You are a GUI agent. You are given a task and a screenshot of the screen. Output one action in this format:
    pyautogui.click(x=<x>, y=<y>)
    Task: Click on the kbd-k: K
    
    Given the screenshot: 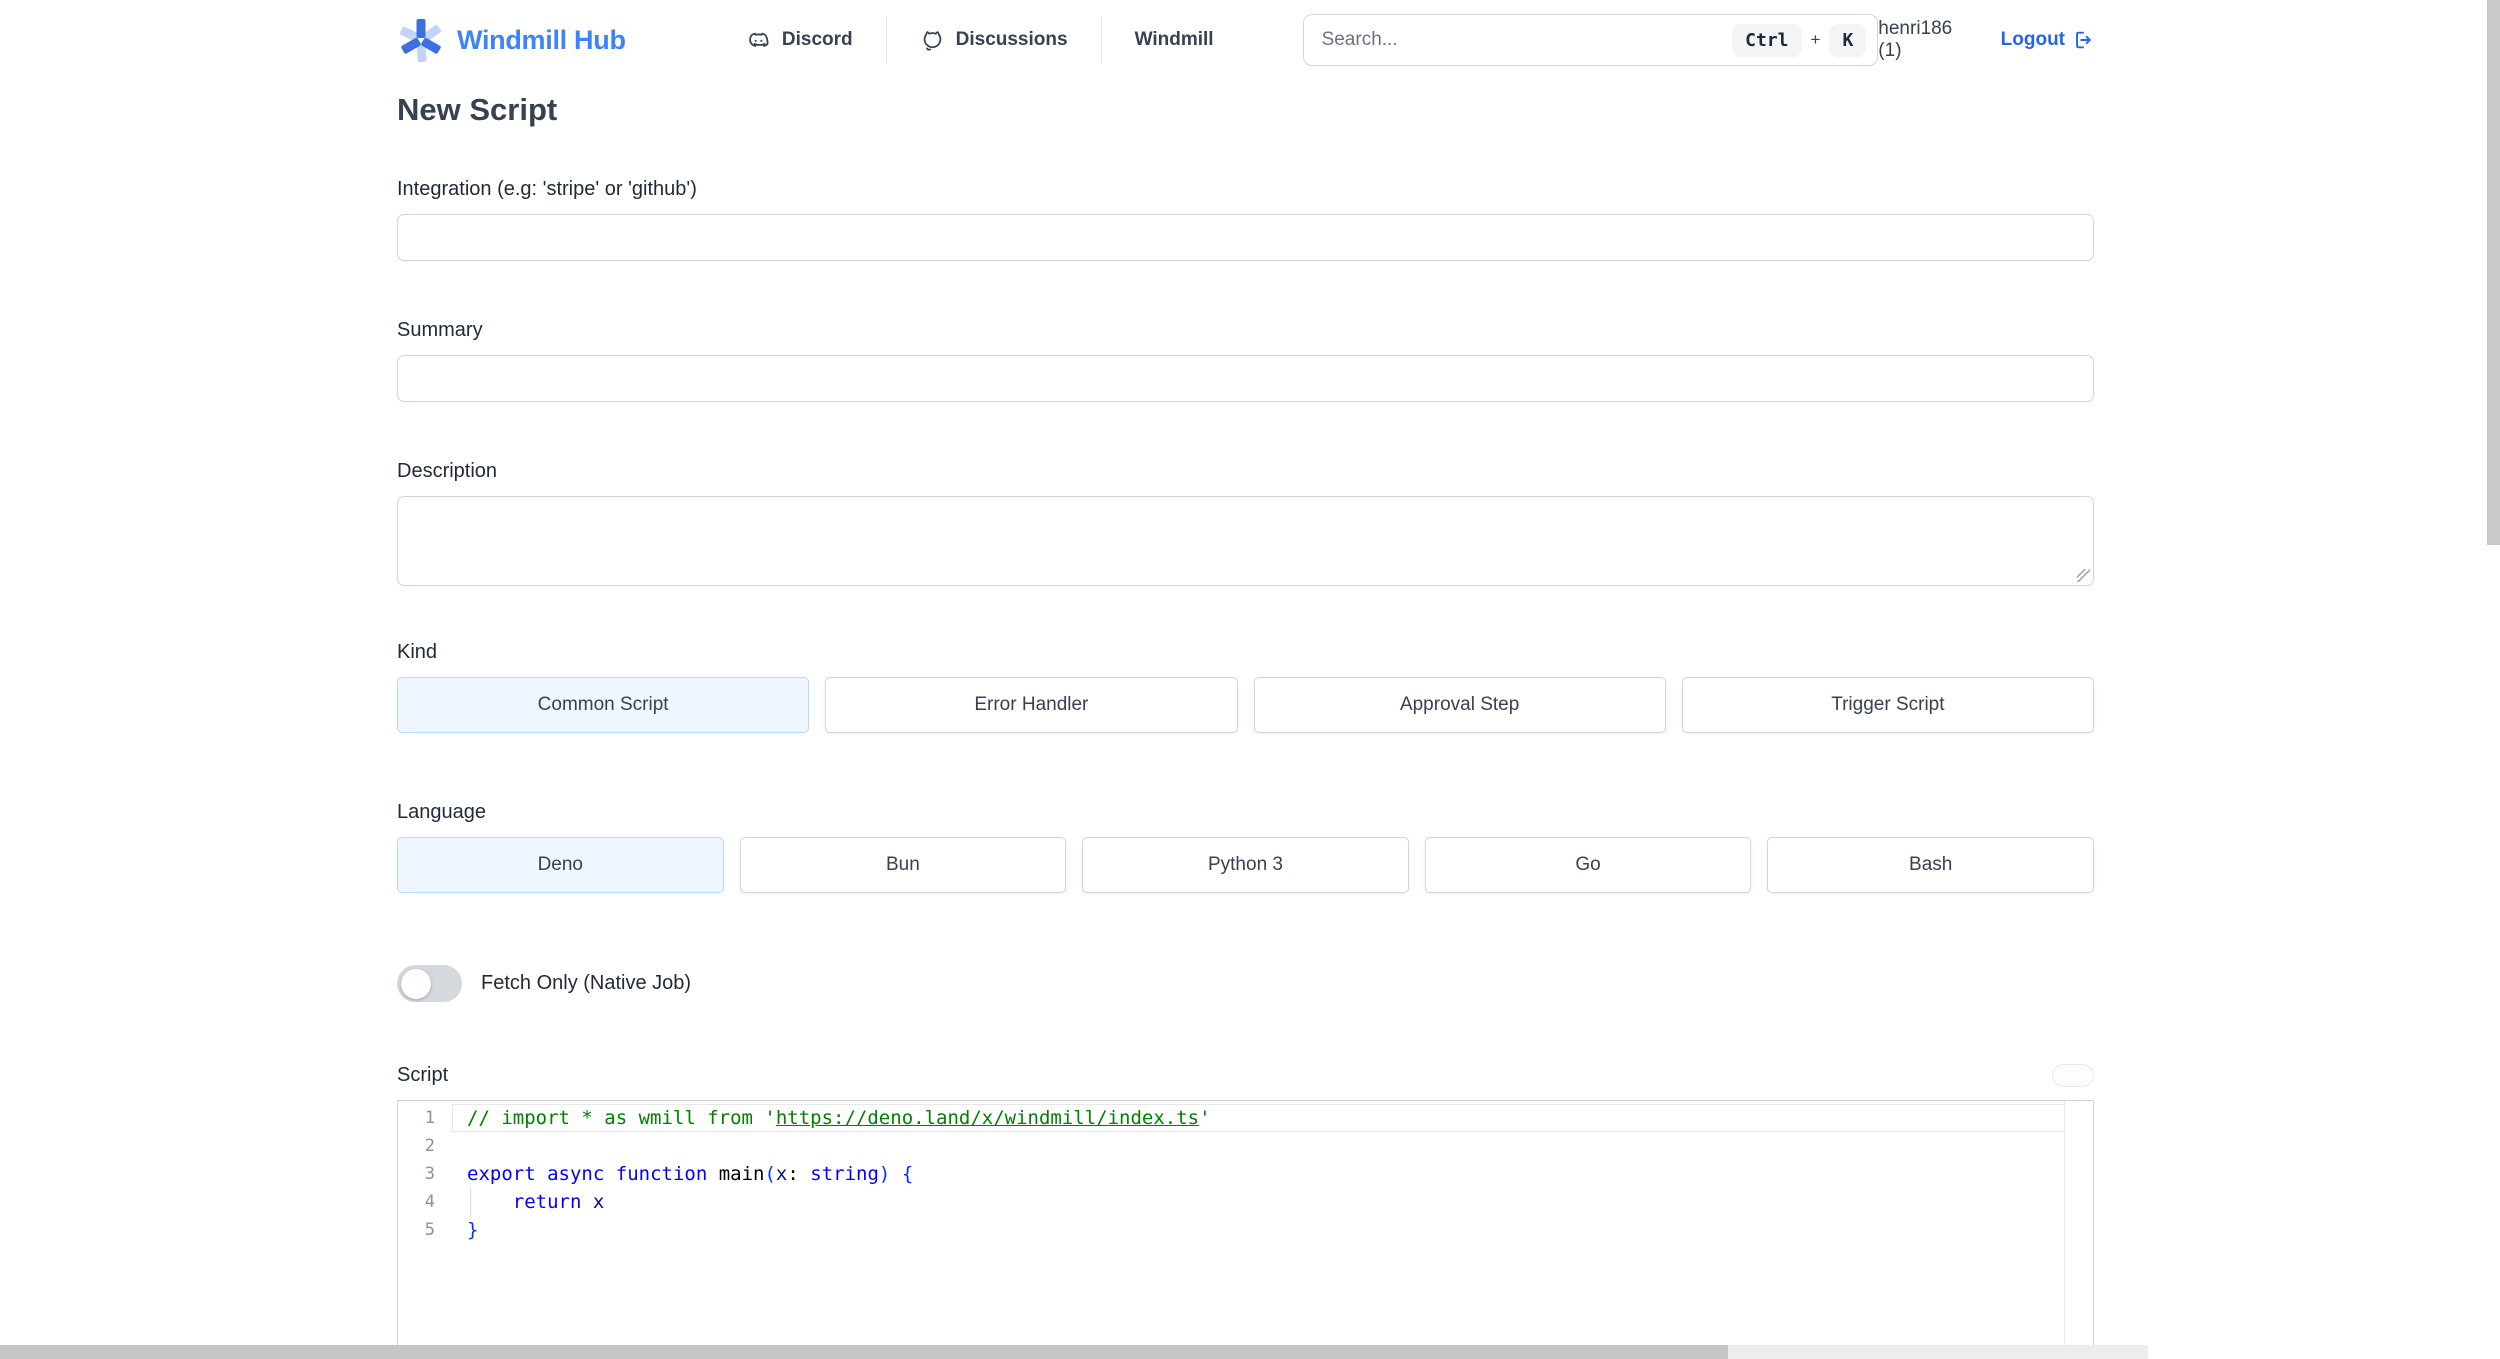 What is the action you would take?
    pyautogui.click(x=1848, y=40)
    